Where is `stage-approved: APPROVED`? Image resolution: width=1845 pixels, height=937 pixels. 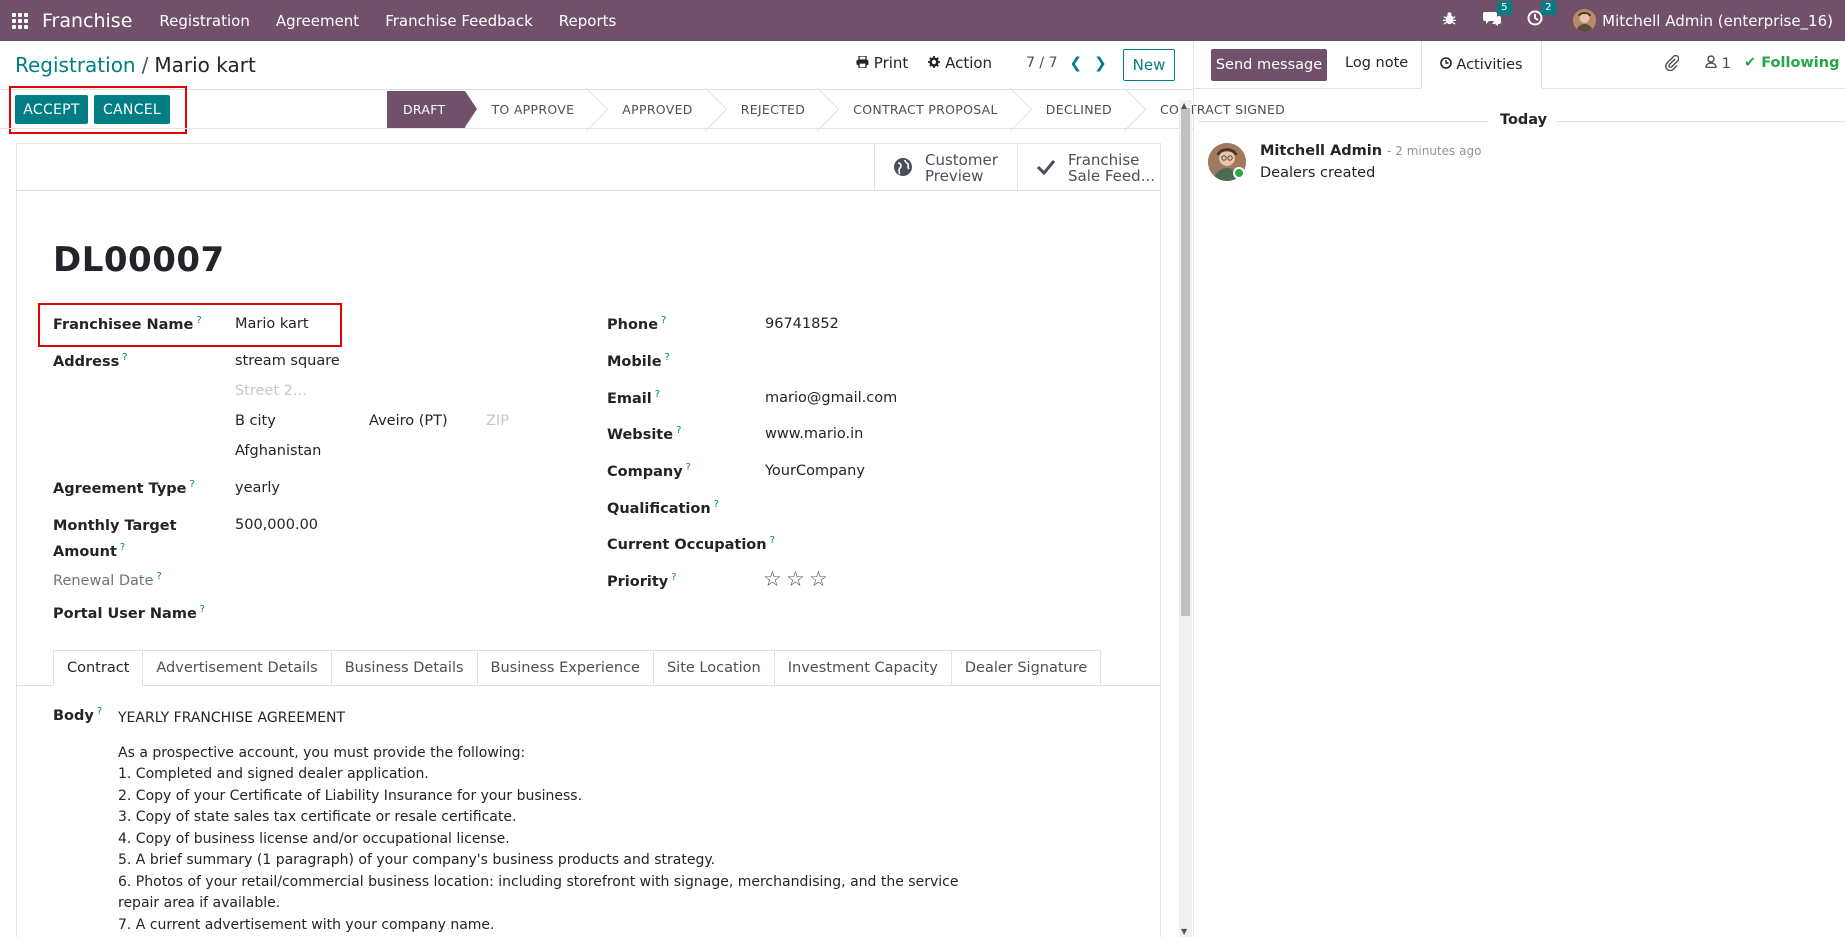
stage-approved: APPROVED is located at coordinates (655, 109).